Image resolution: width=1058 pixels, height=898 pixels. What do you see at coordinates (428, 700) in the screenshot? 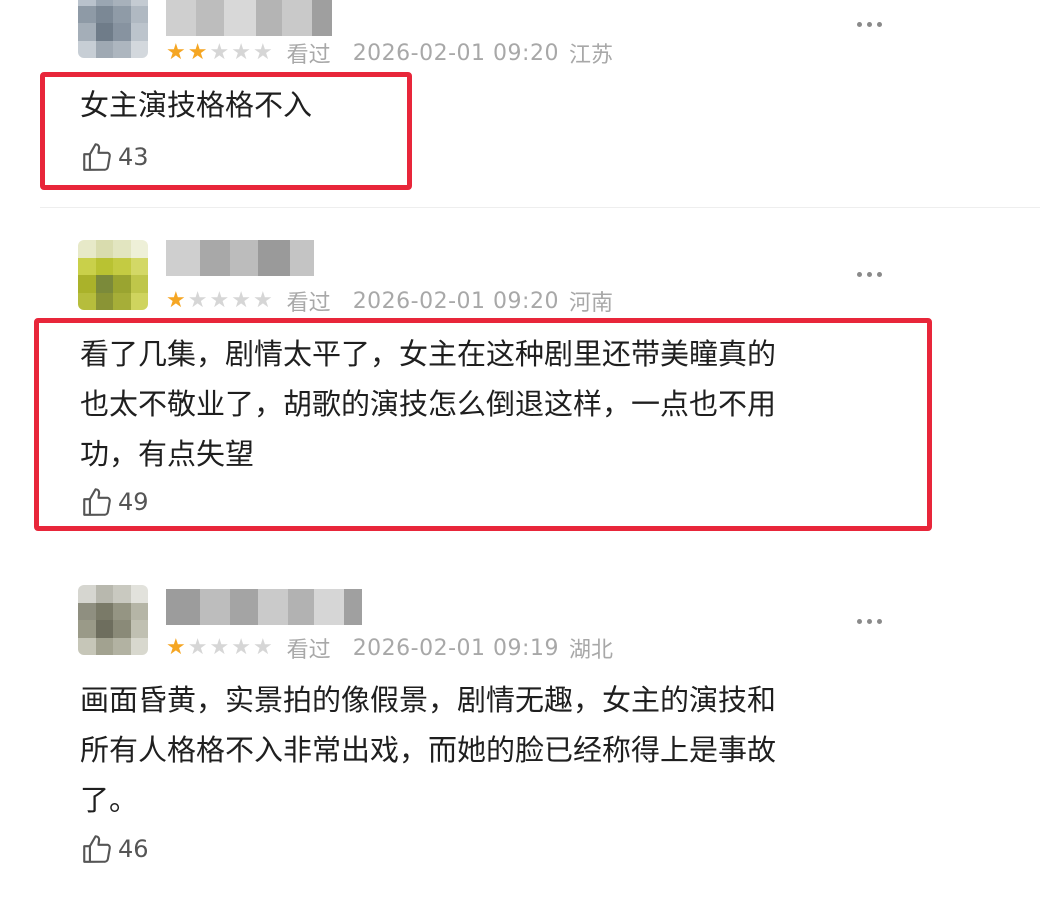
I see `comment-line: 画面昏黄，实景拍的像假景，剧情无趣，女主的演技和` at bounding box center [428, 700].